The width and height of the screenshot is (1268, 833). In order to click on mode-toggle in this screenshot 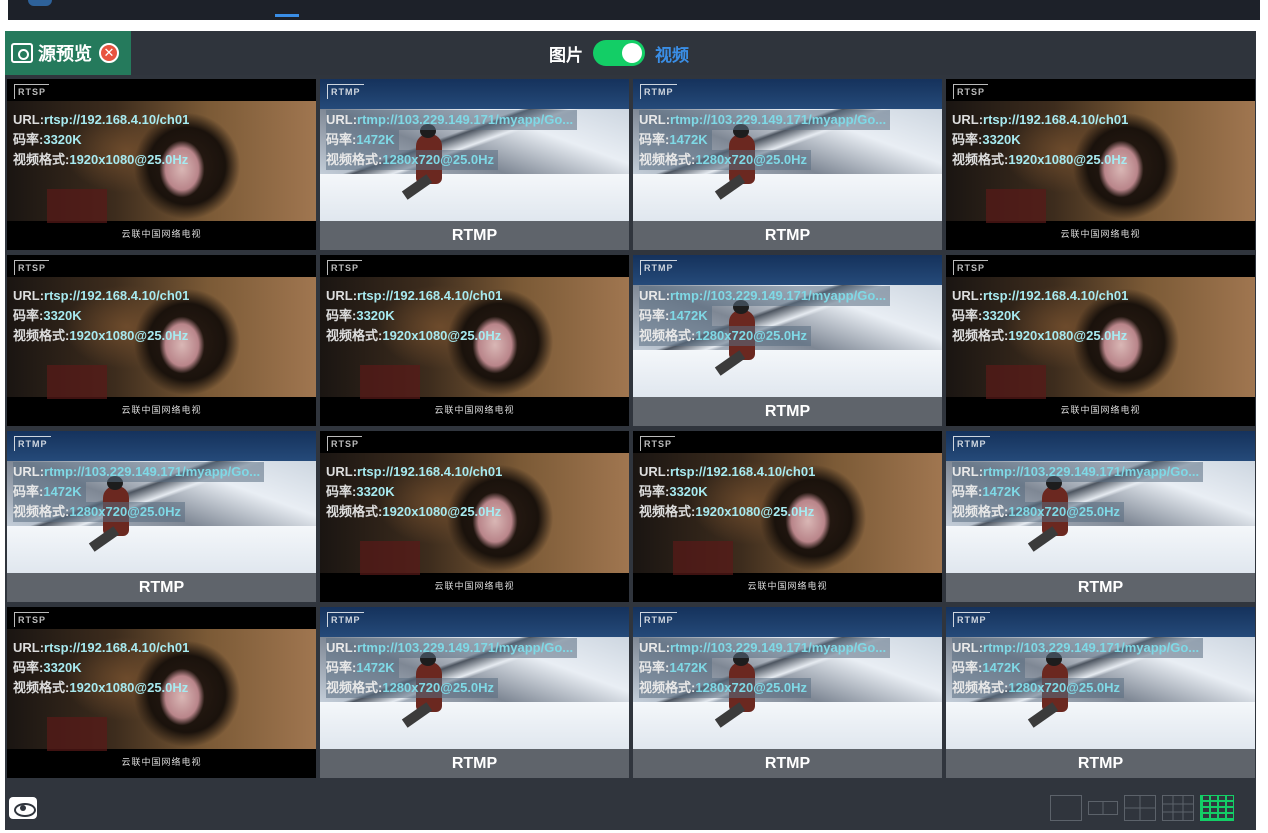, I will do `click(619, 53)`.